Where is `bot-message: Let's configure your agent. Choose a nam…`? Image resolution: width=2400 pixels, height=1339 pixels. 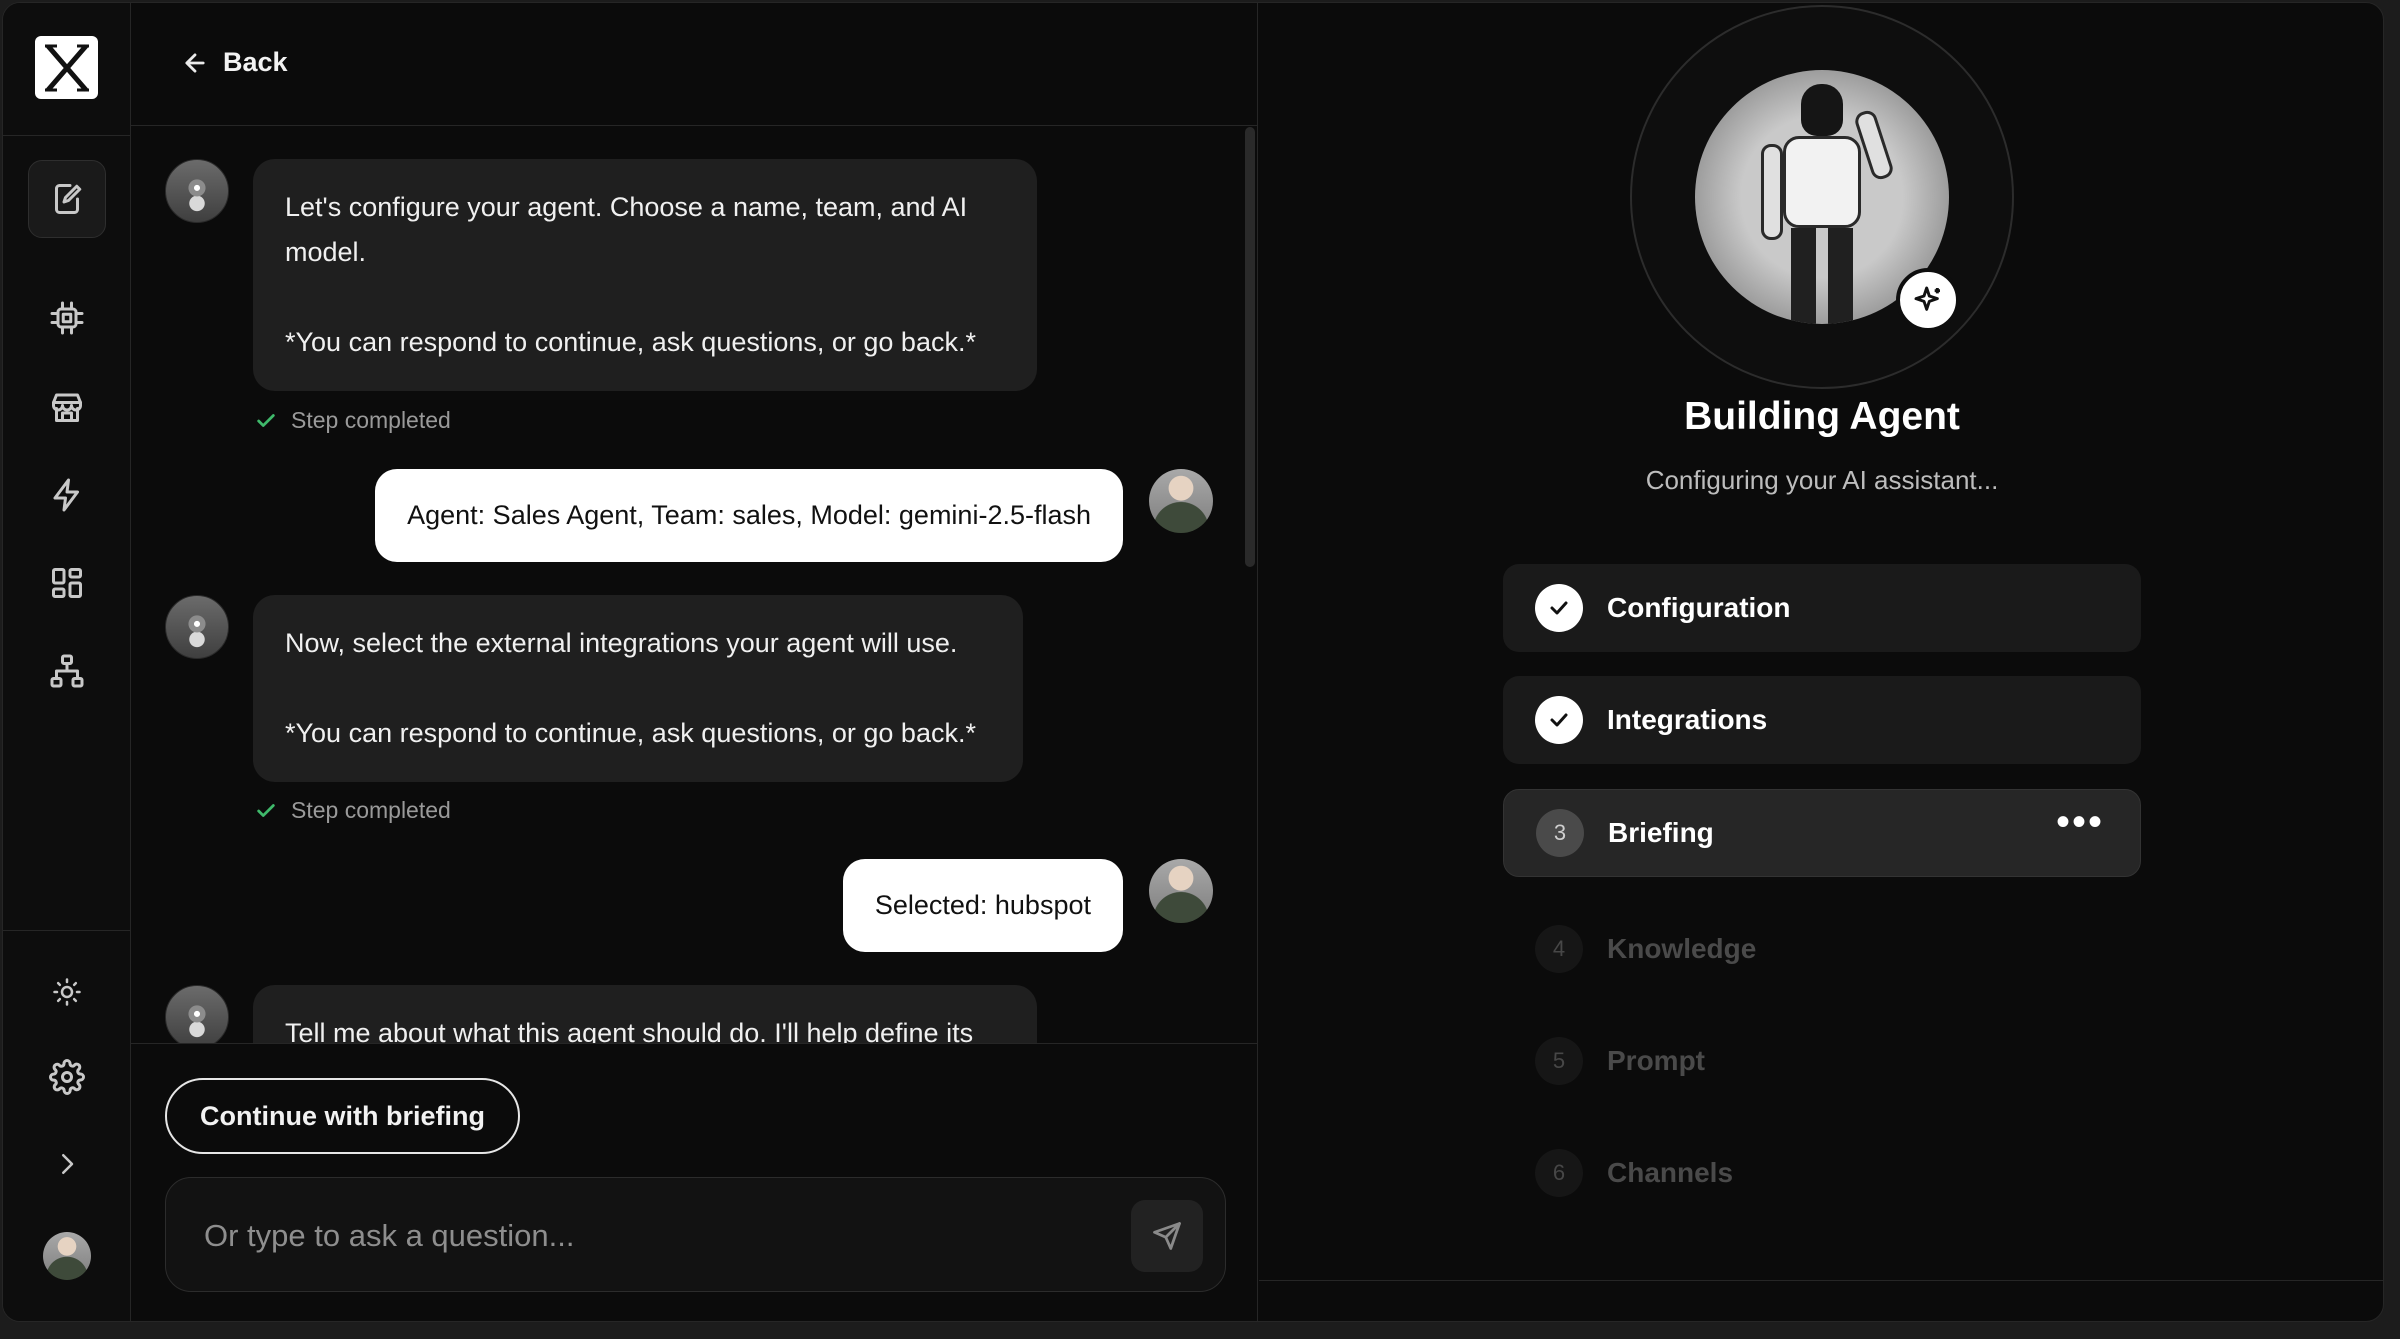
bot-message: Let's configure your agent. Choose a nam… is located at coordinates (645, 275).